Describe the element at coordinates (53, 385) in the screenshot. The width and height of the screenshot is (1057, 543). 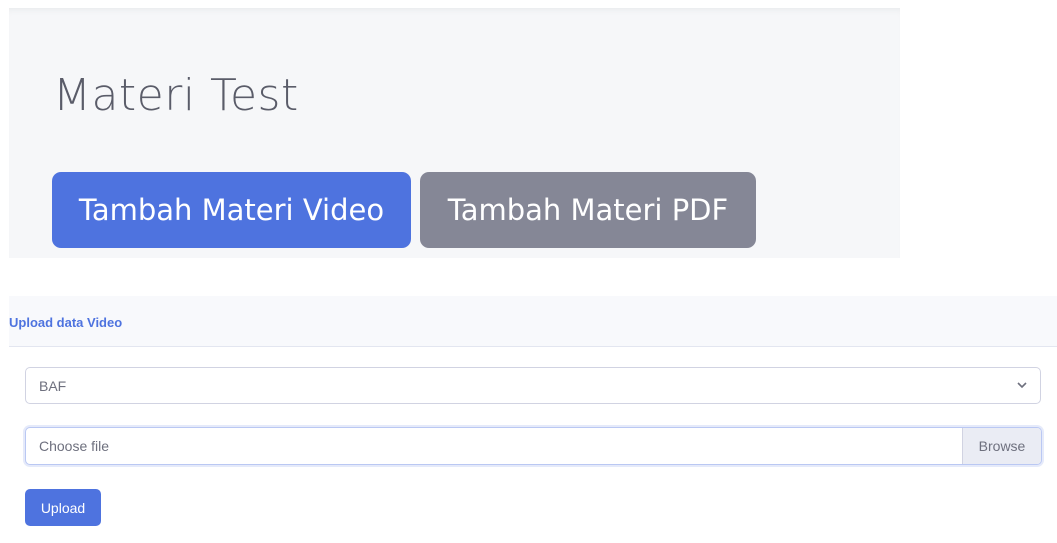
I see `select-value: BAF` at that location.